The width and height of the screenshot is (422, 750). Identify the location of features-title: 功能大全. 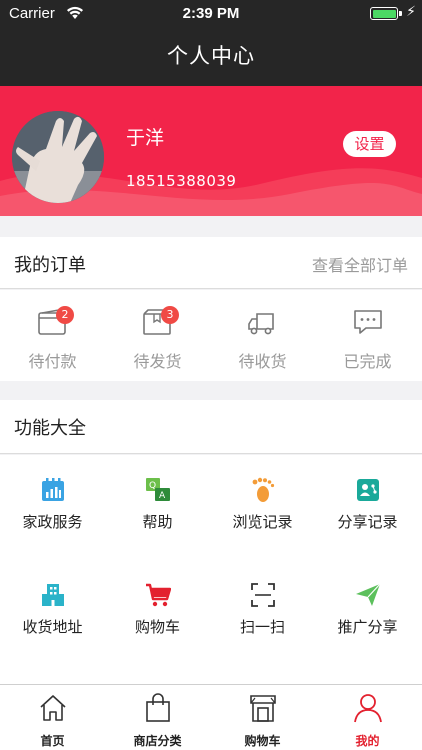
(50, 428).